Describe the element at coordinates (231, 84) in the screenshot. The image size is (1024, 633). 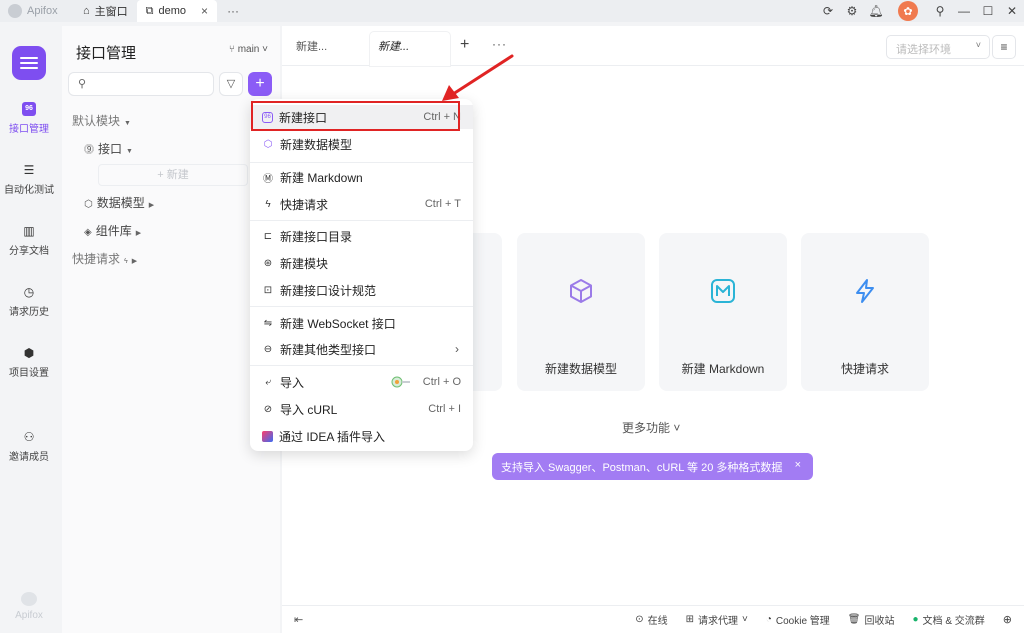
I see `filter-button: ▽` at that location.